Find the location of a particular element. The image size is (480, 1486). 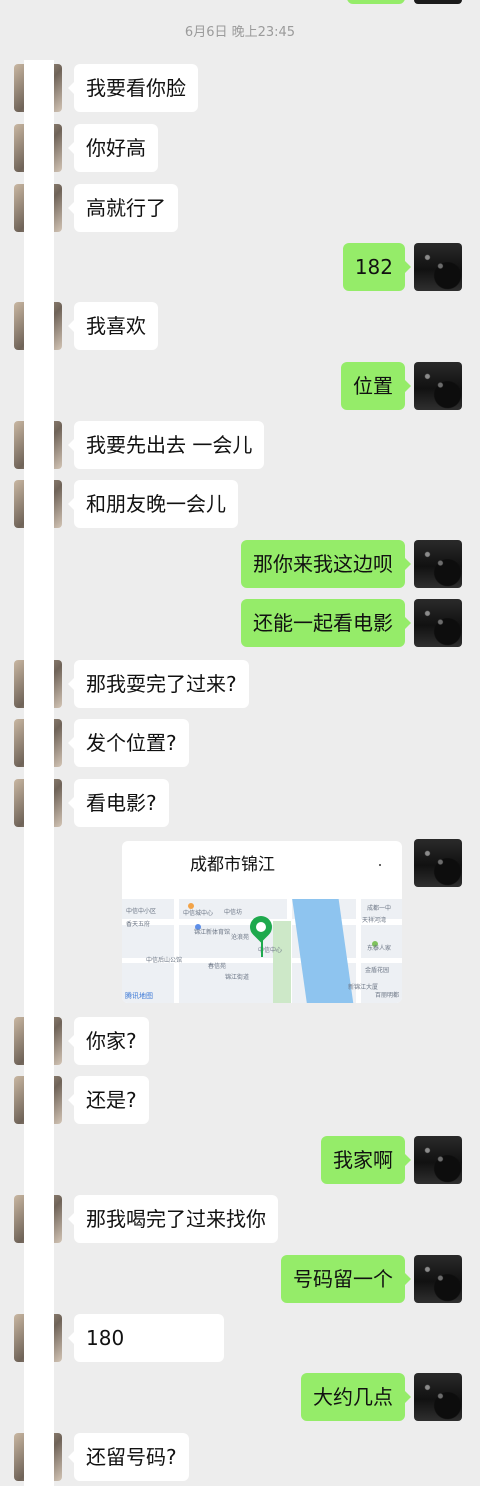

map-label: 春信苑 is located at coordinates (217, 966).